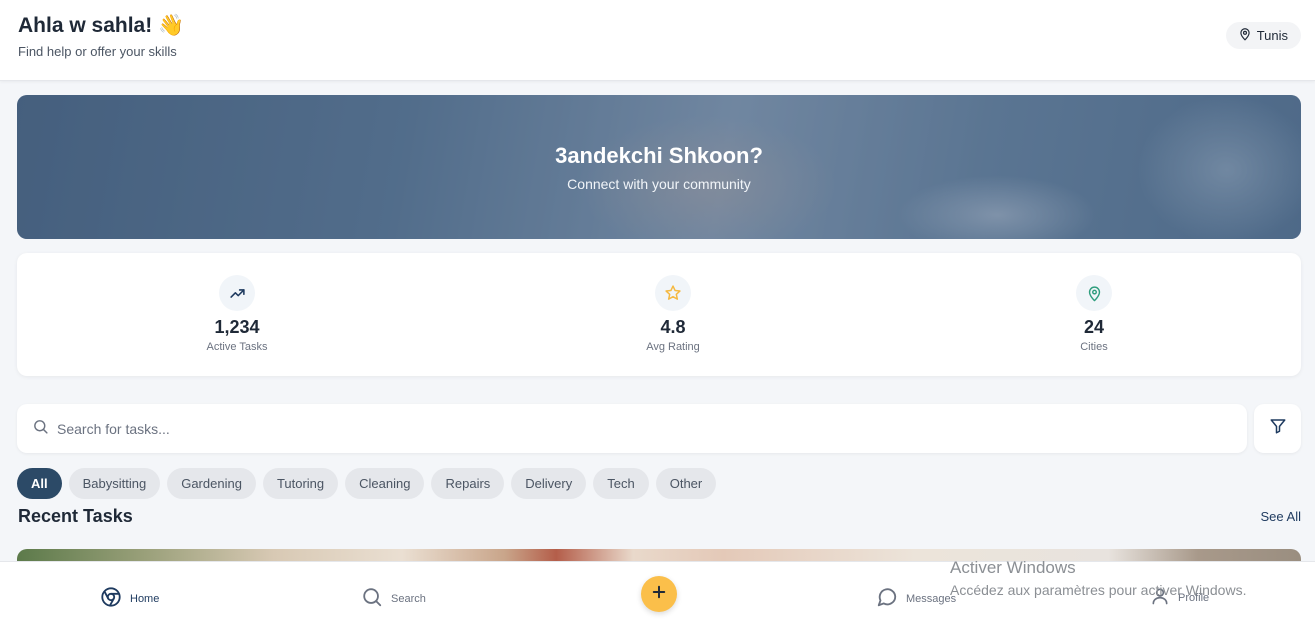 The height and width of the screenshot is (631, 1315). I want to click on plus-icon, so click(659, 594).